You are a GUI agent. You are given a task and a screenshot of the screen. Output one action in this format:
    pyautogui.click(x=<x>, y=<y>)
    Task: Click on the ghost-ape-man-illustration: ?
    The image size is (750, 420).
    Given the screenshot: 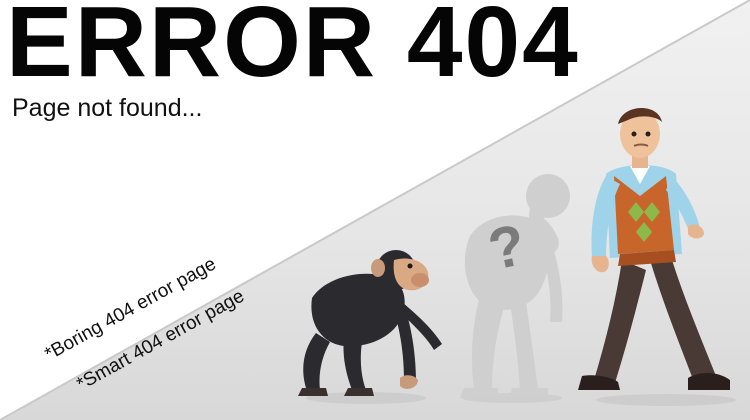 What is the action you would take?
    pyautogui.click(x=515, y=288)
    